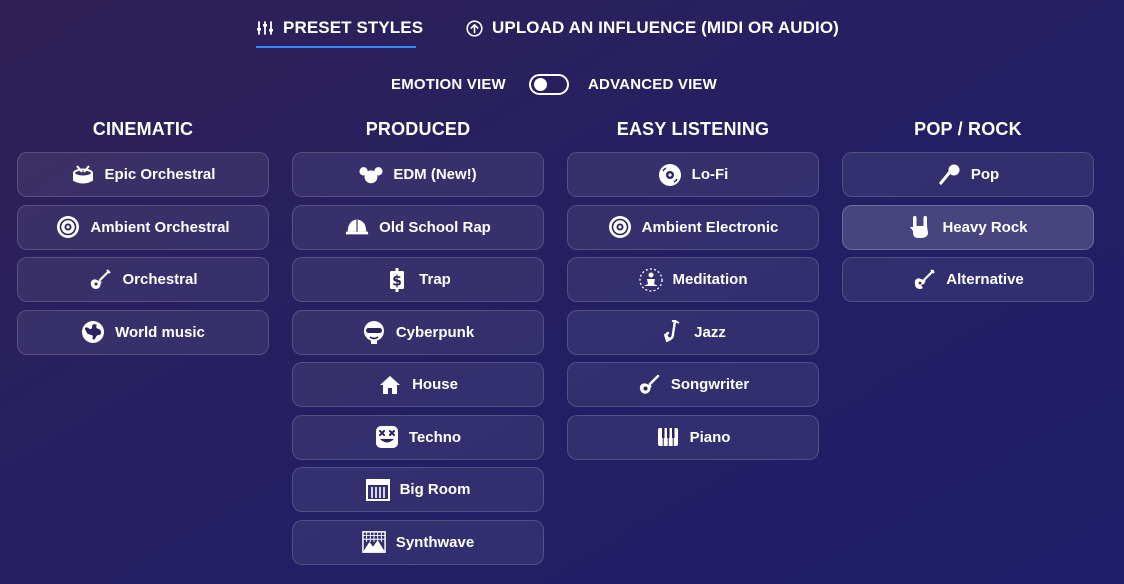 Image resolution: width=1124 pixels, height=584 pixels. I want to click on tab-upload-influence: UPLOAD AN INFLUENCE (MIDI OR AUDIO), so click(652, 28).